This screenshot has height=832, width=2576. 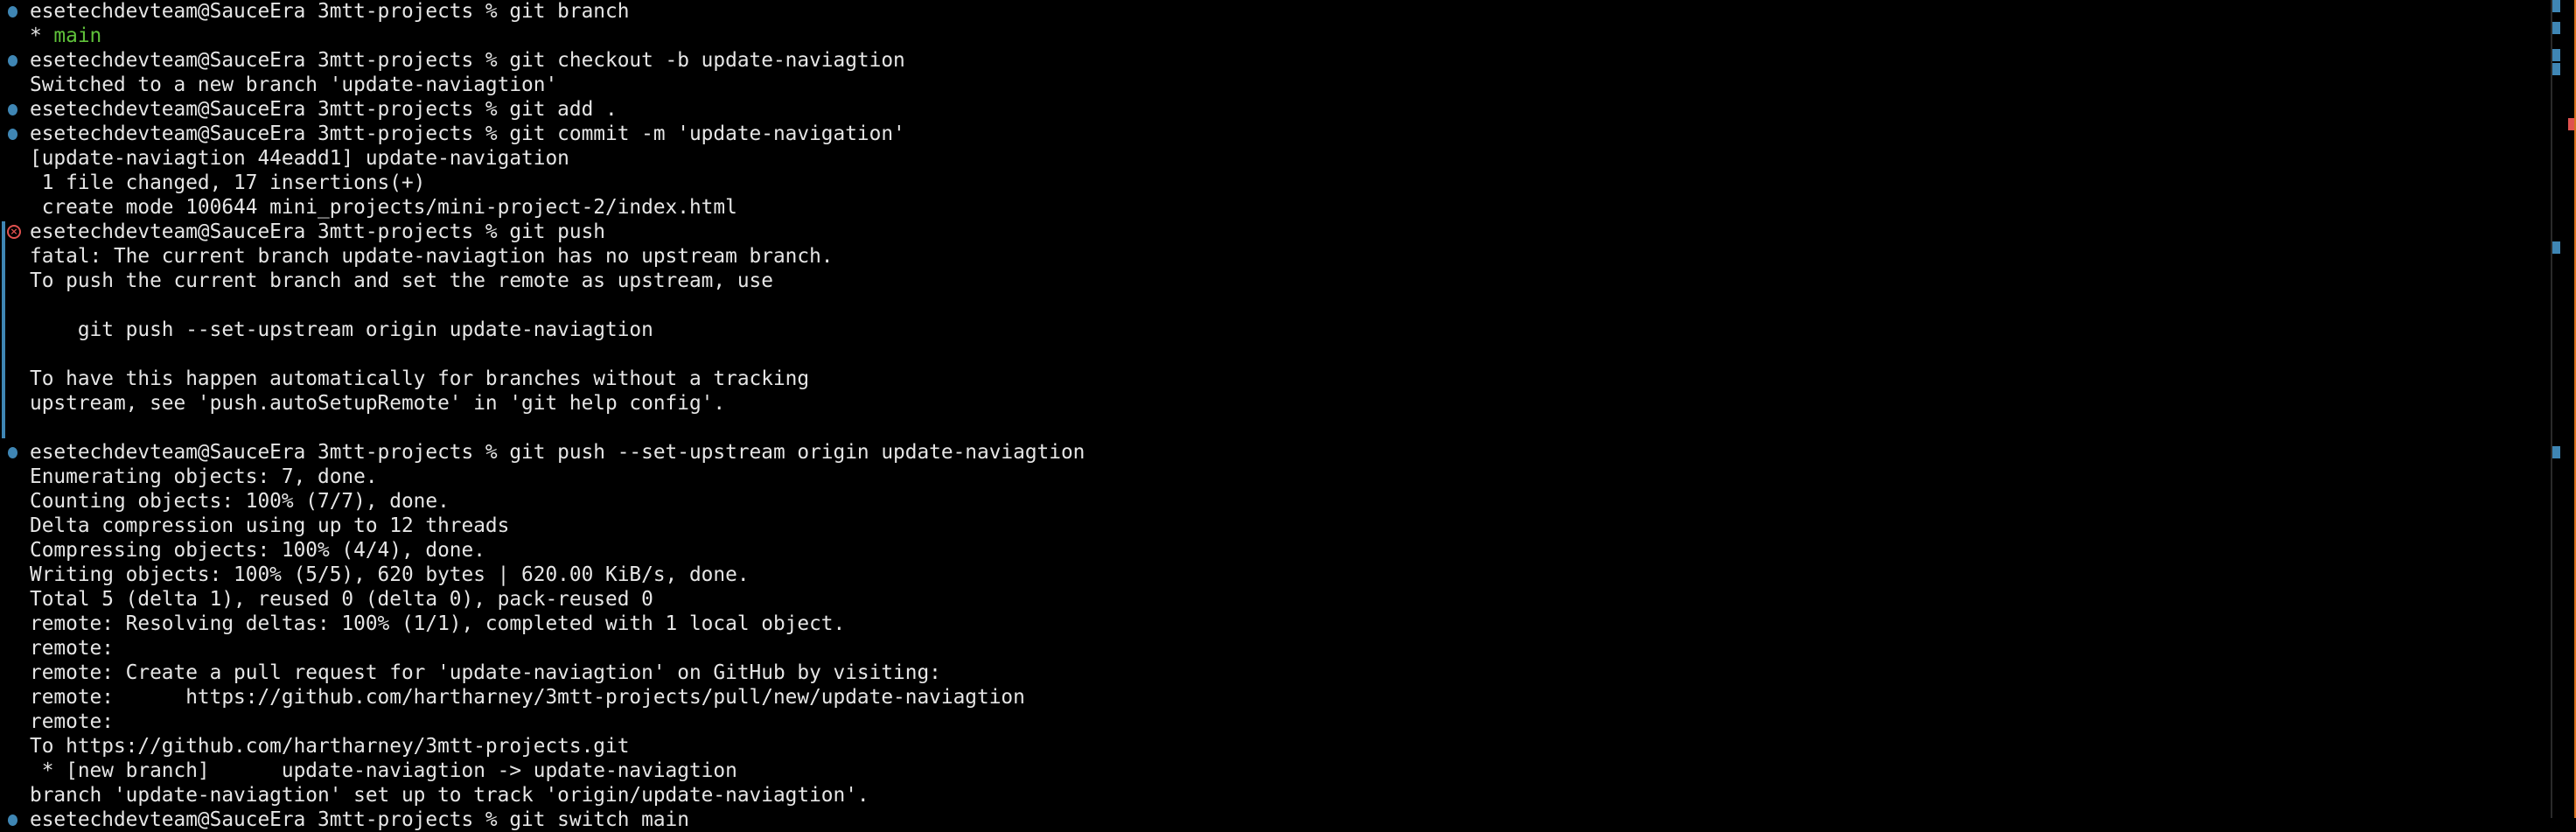 What do you see at coordinates (1268, 526) in the screenshot?
I see `output-line: Delta compression using up to 12 threads` at bounding box center [1268, 526].